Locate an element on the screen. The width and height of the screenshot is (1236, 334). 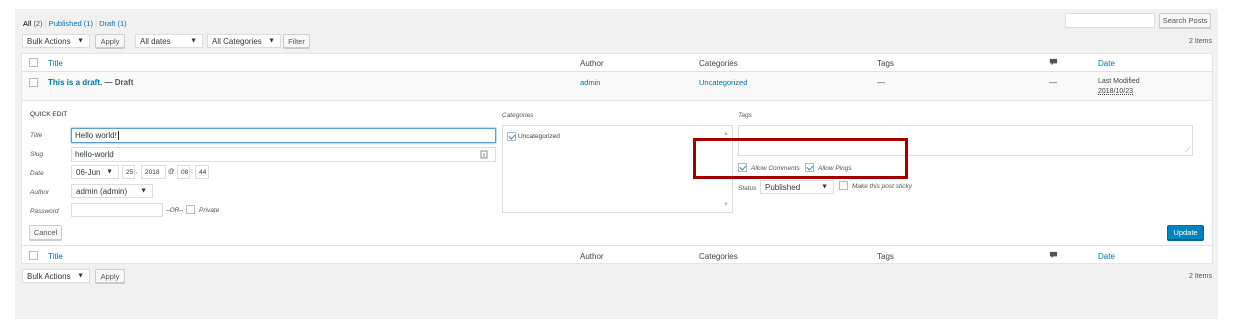
sticky-label: Make this post sticky is located at coordinates (882, 186).